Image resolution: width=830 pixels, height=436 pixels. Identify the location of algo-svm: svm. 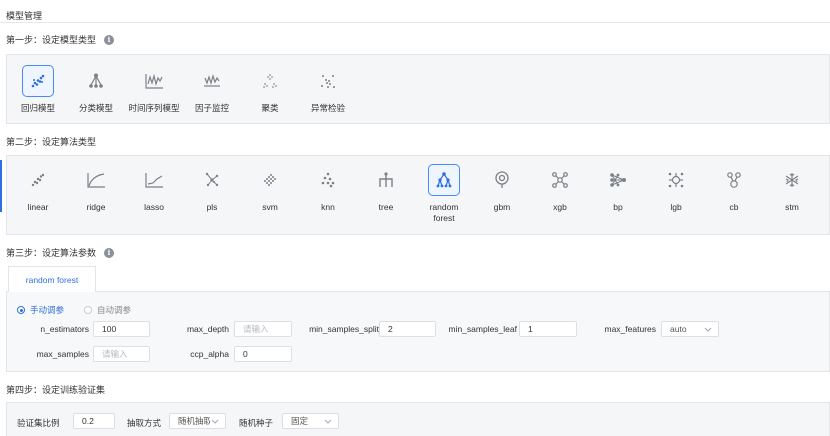
(270, 188).